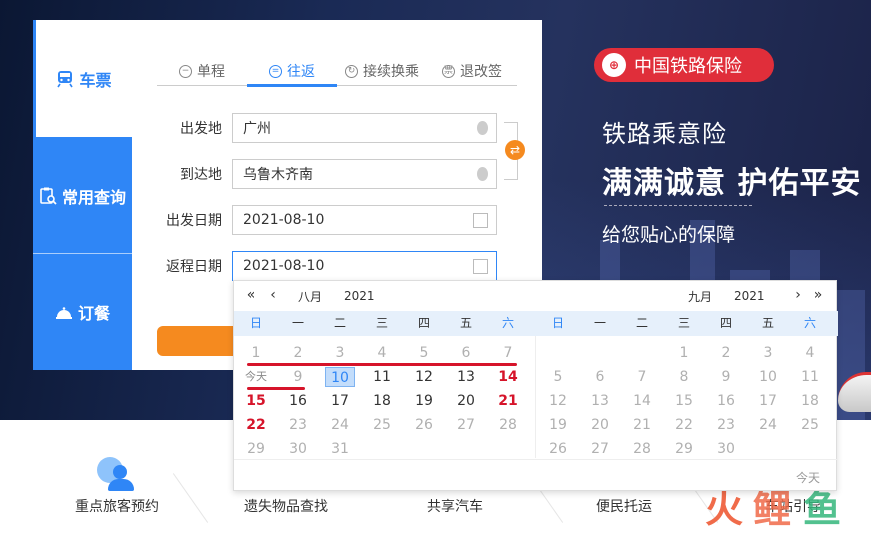 The image size is (871, 535). What do you see at coordinates (117, 506) in the screenshot?
I see `service-priority-passenger: 重点旅客预约` at bounding box center [117, 506].